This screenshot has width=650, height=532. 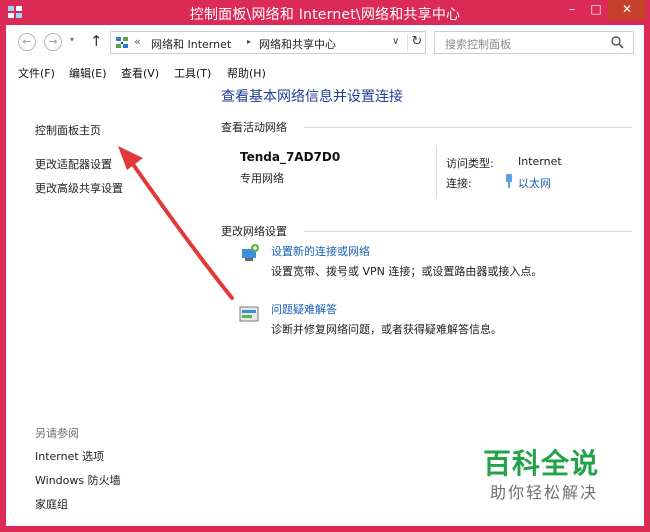 What do you see at coordinates (246, 73) in the screenshot?
I see `menu-help: 帮助(H)` at bounding box center [246, 73].